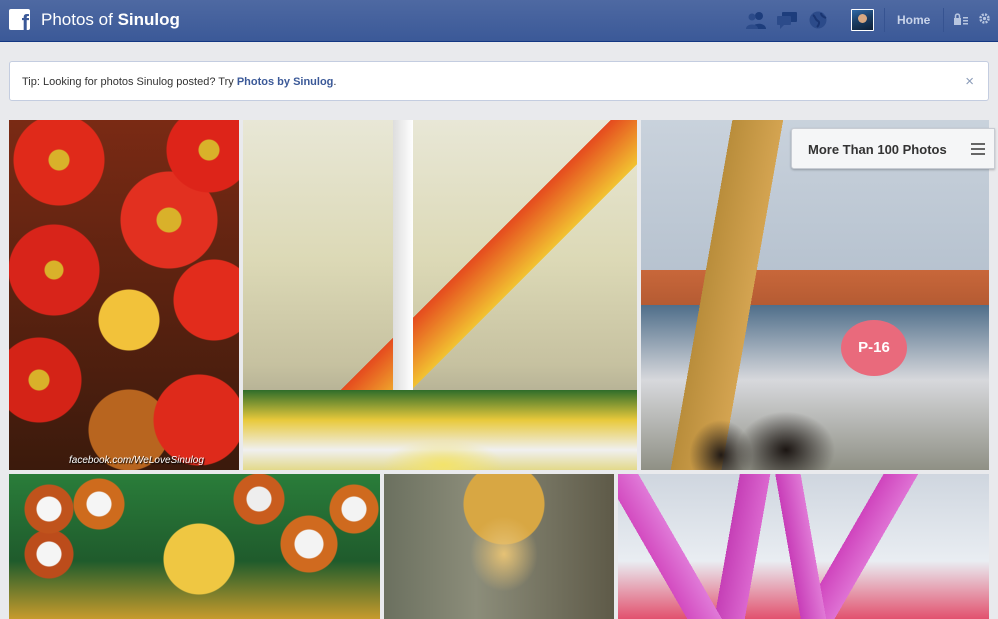 This screenshot has height=619, width=998. I want to click on photos-by-page-link: Photos by Sinulog, so click(285, 82).